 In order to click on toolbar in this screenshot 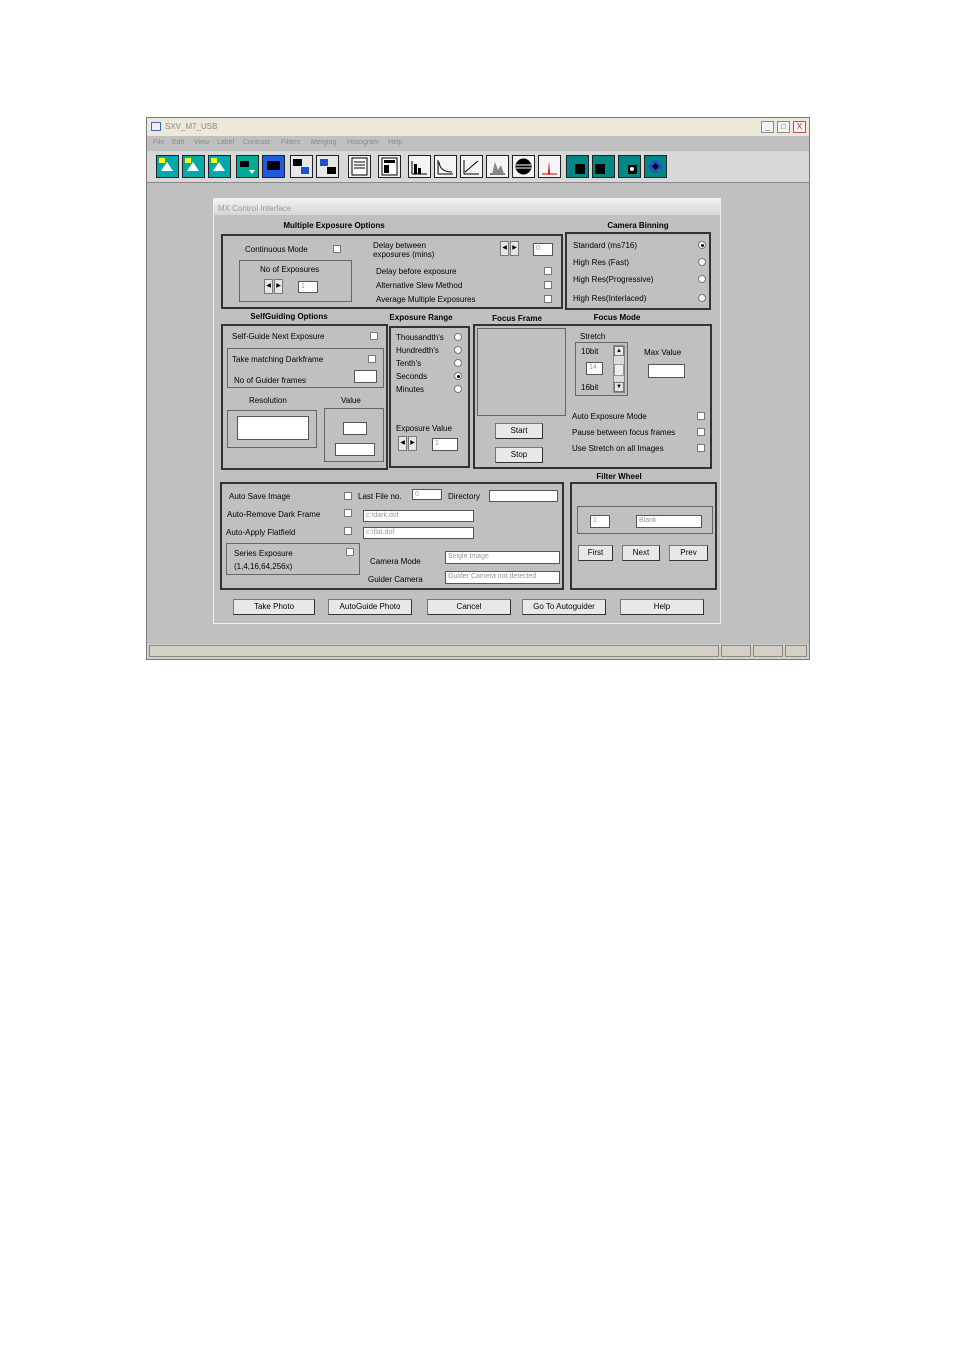, I will do `click(478, 167)`.